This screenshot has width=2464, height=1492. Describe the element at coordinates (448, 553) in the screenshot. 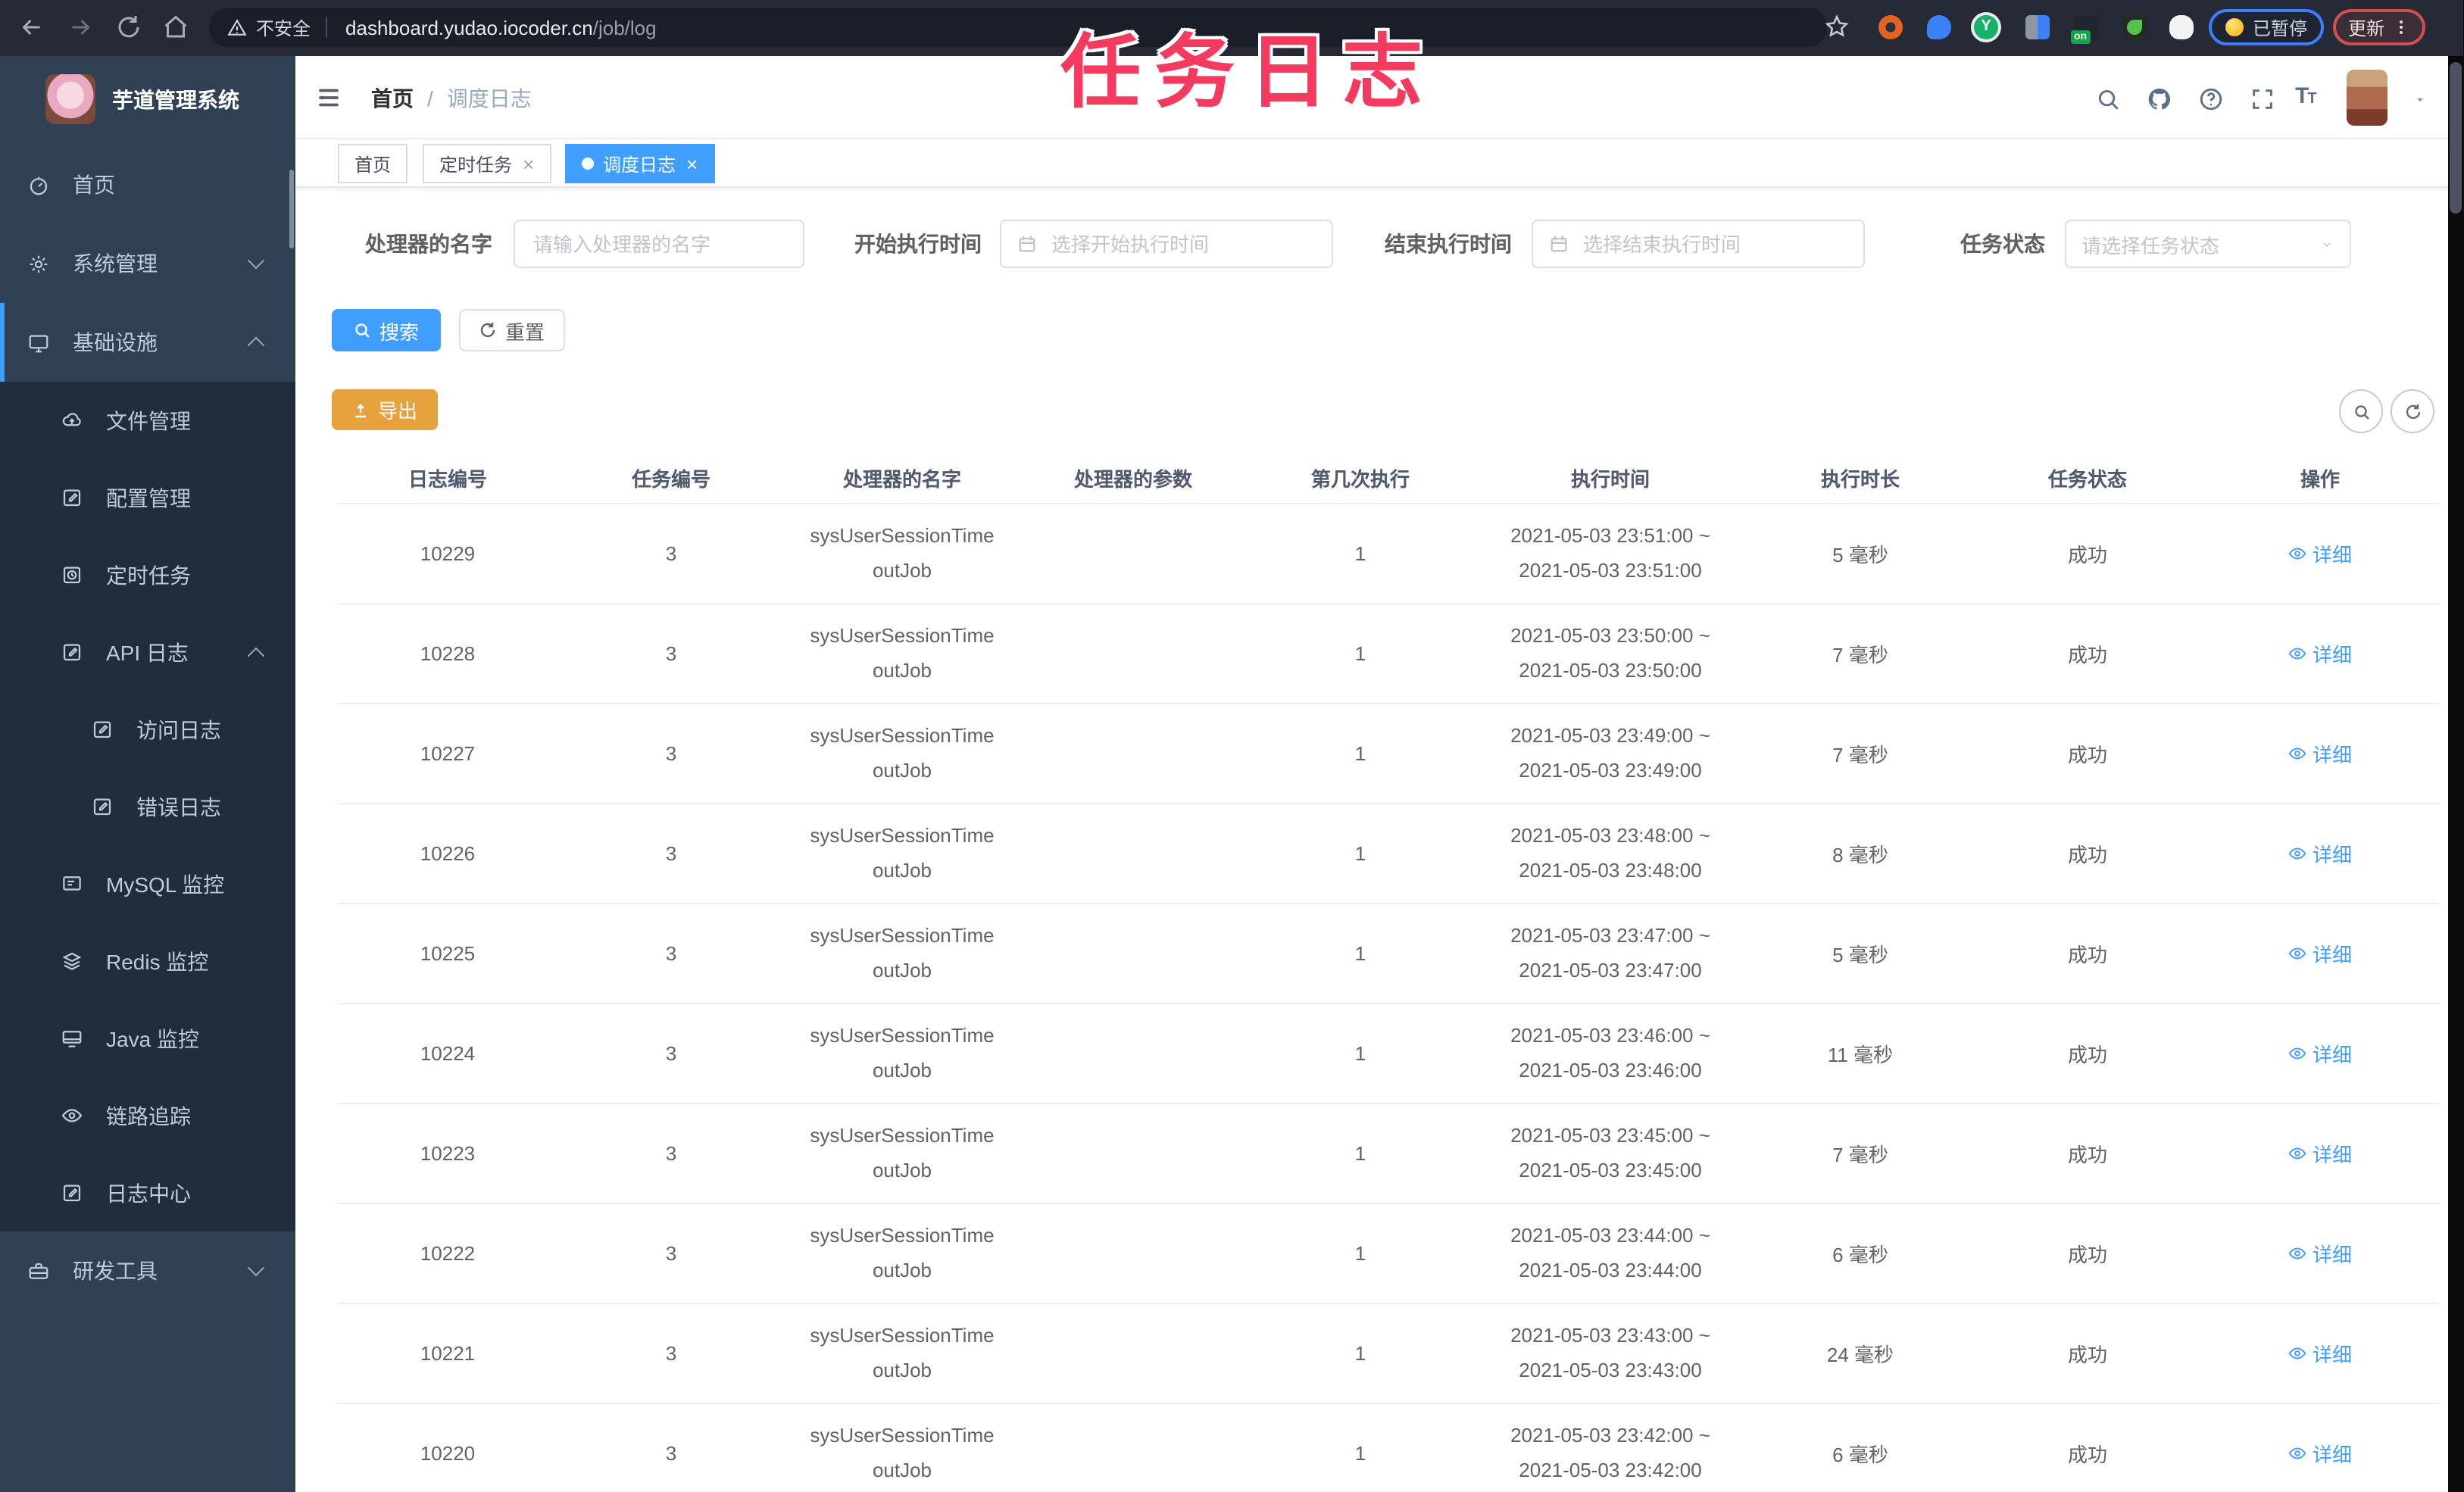

I see `table-cell: 10229` at that location.